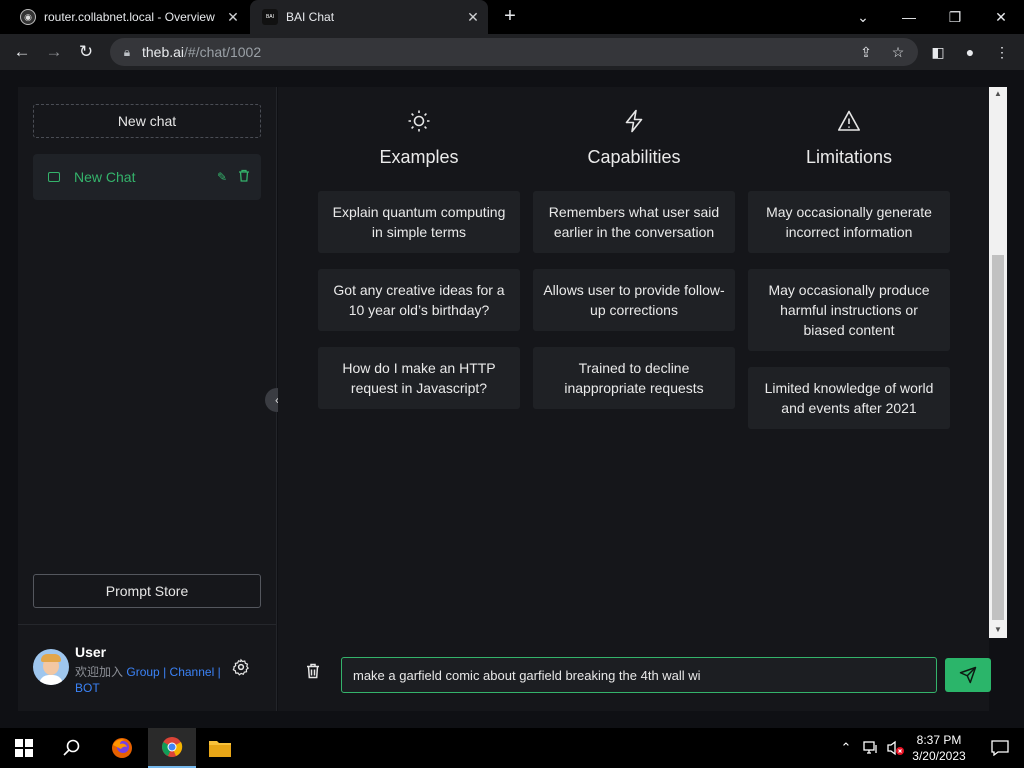 The height and width of the screenshot is (768, 1024). What do you see at coordinates (148, 680) in the screenshot?
I see `user-community-links: 欢迎加入 Group | Channel | BOT` at bounding box center [148, 680].